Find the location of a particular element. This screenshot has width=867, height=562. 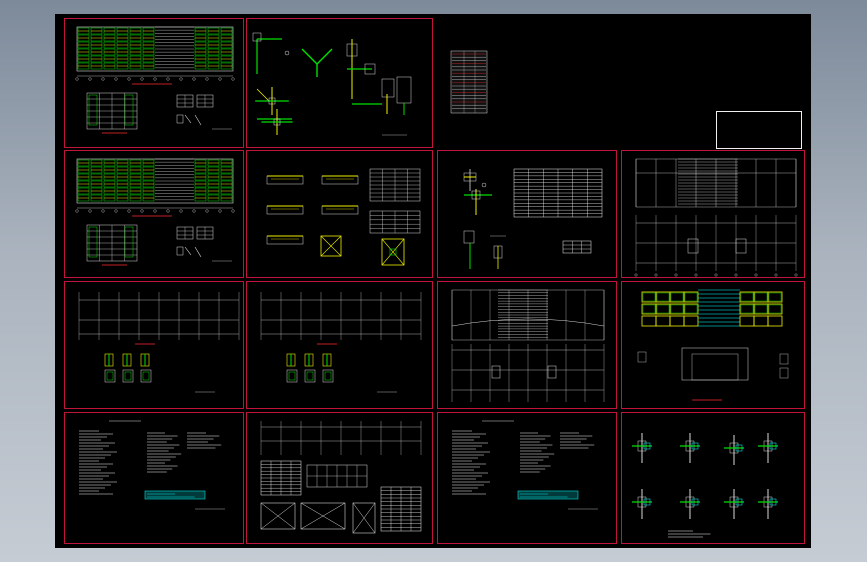

title-block is located at coordinates (759, 130).